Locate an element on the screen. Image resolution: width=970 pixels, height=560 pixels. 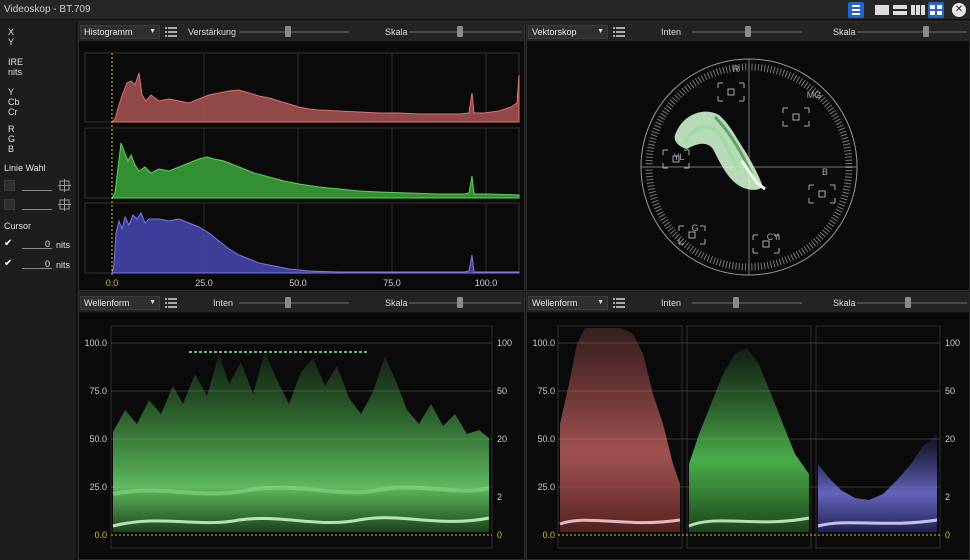
parade-red-trace is located at coordinates (620, 430).